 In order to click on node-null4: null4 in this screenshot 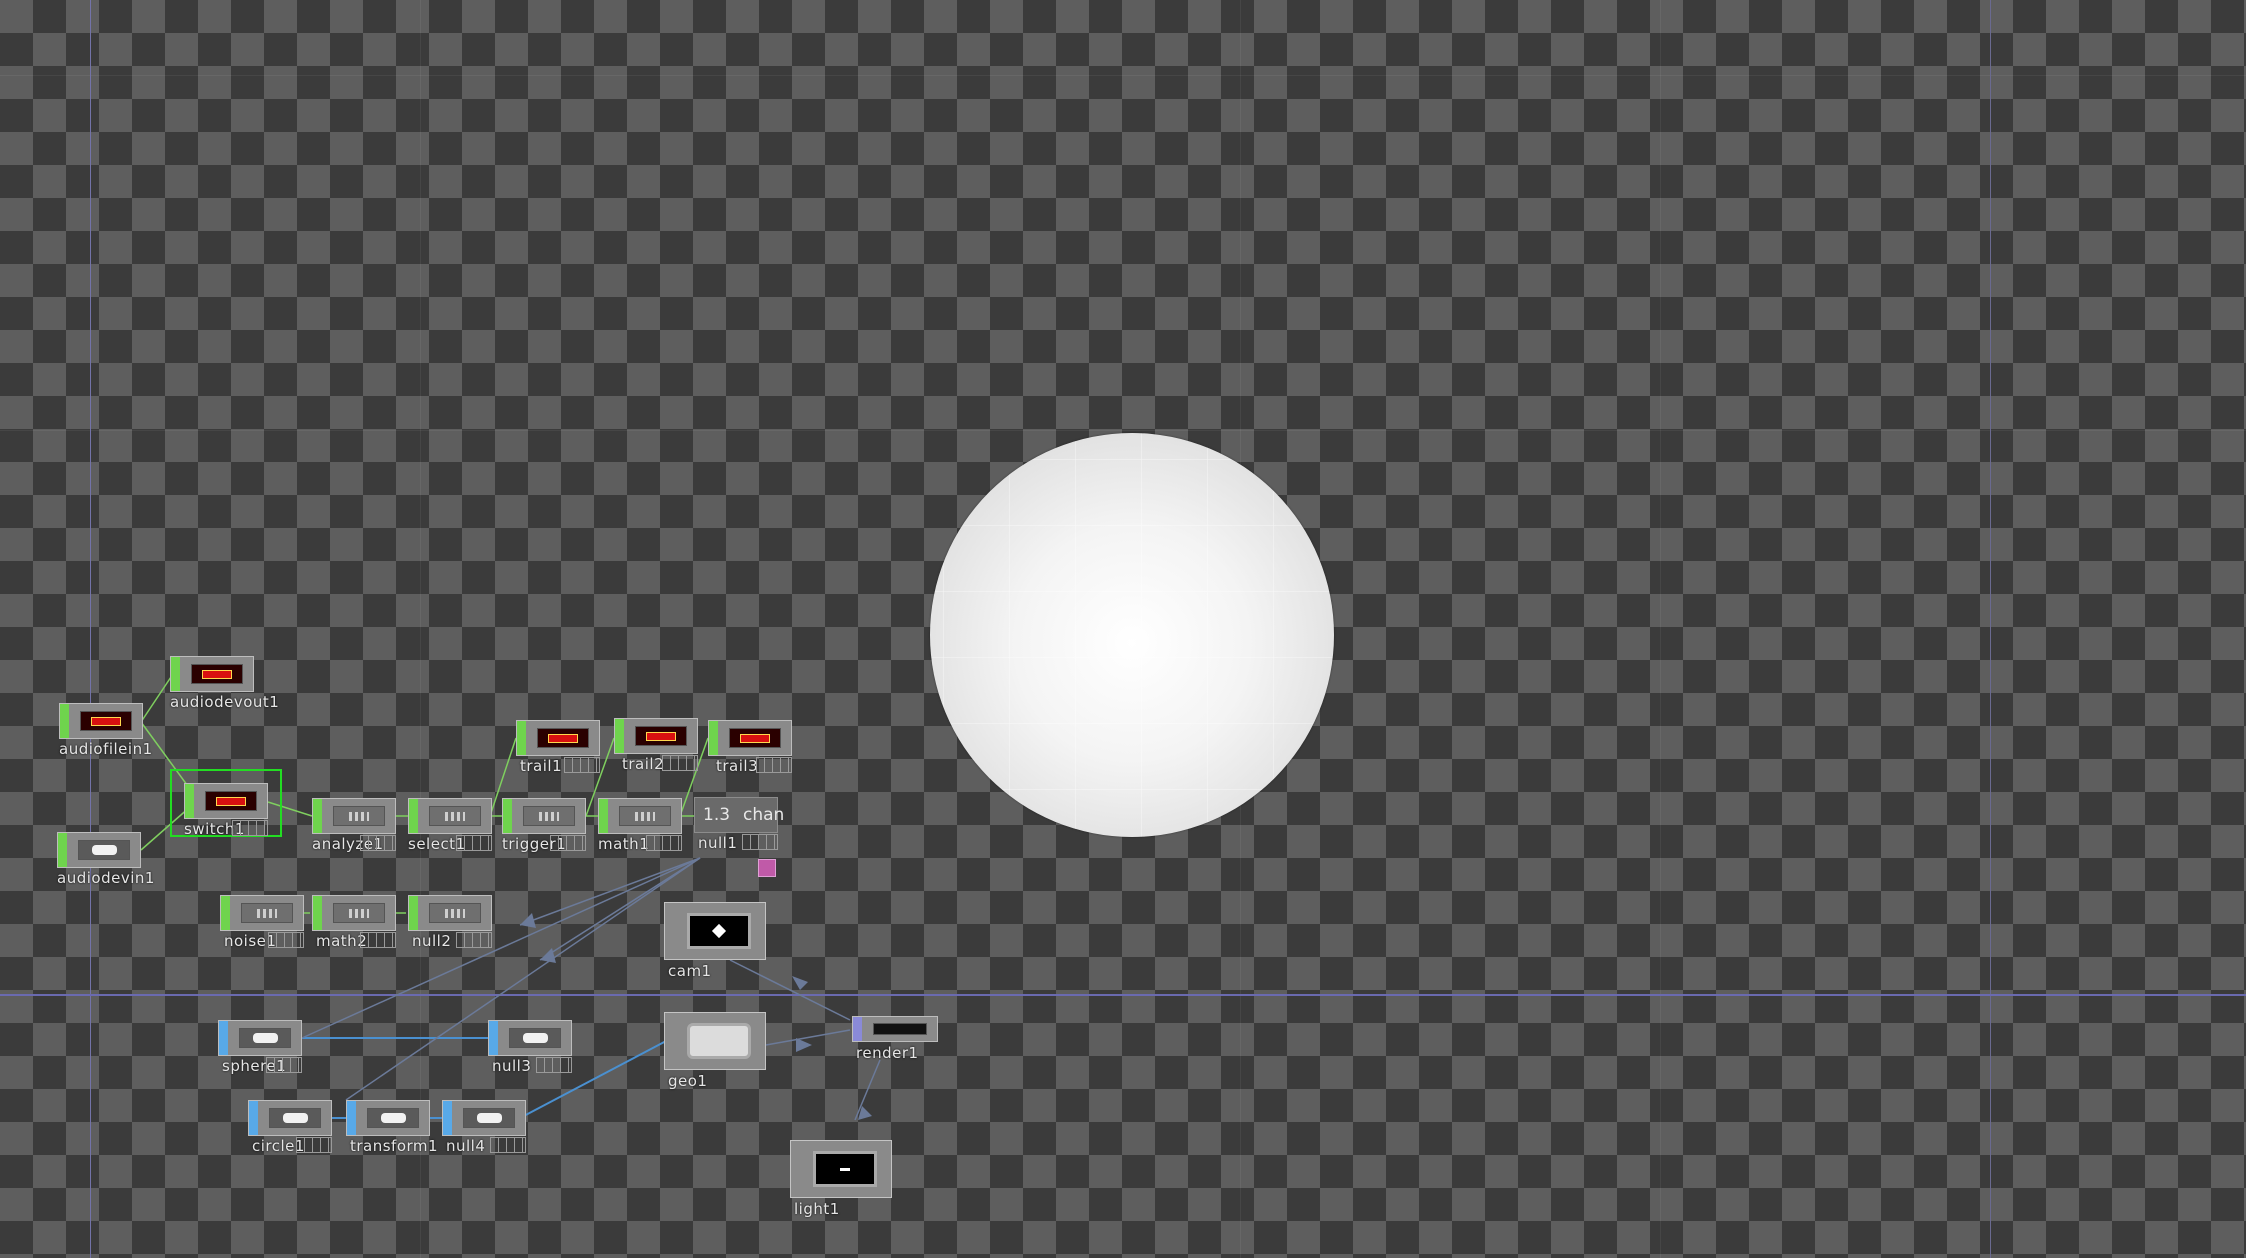, I will do `click(484, 1127)`.